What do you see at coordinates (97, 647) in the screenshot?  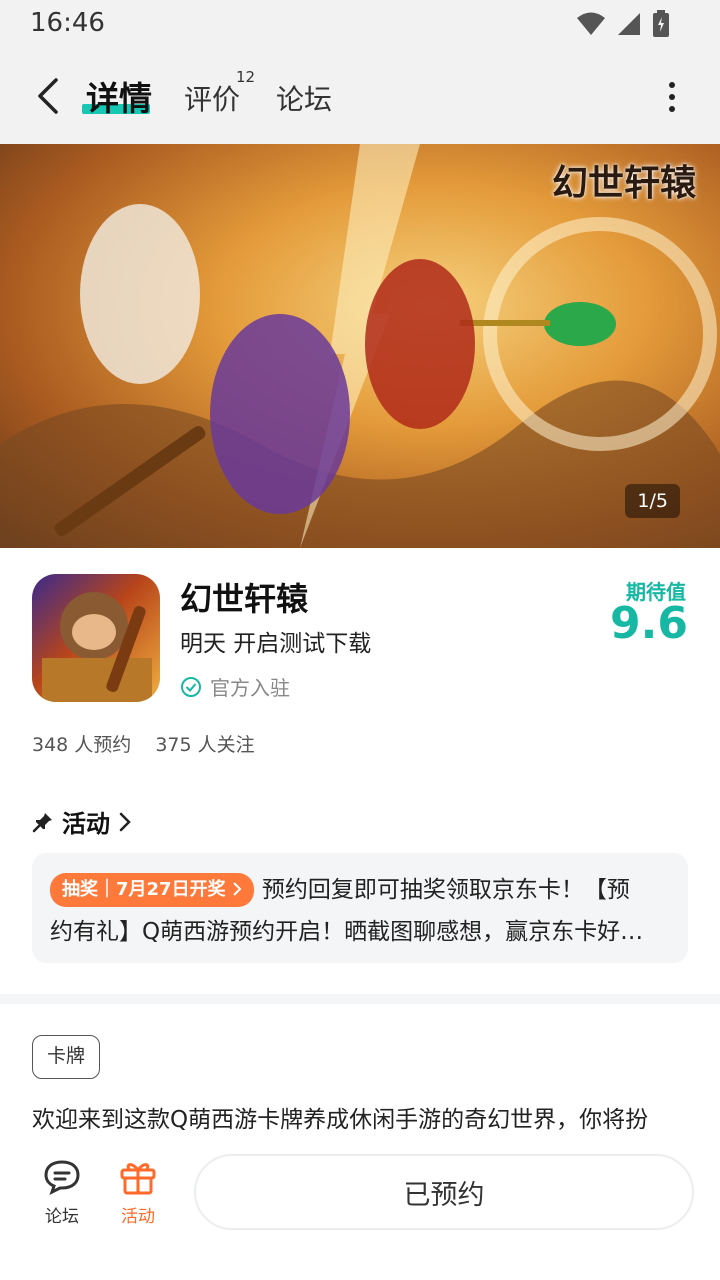 I see `app-icon-art` at bounding box center [97, 647].